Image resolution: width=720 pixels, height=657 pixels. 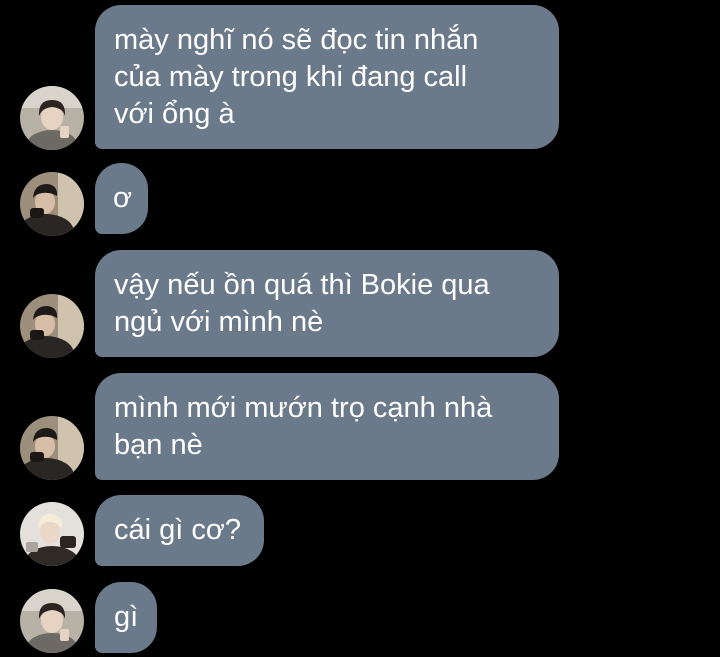 I want to click on message-bubble: mình mới mướn trọ cạnh nhà bạn nè, so click(x=327, y=426).